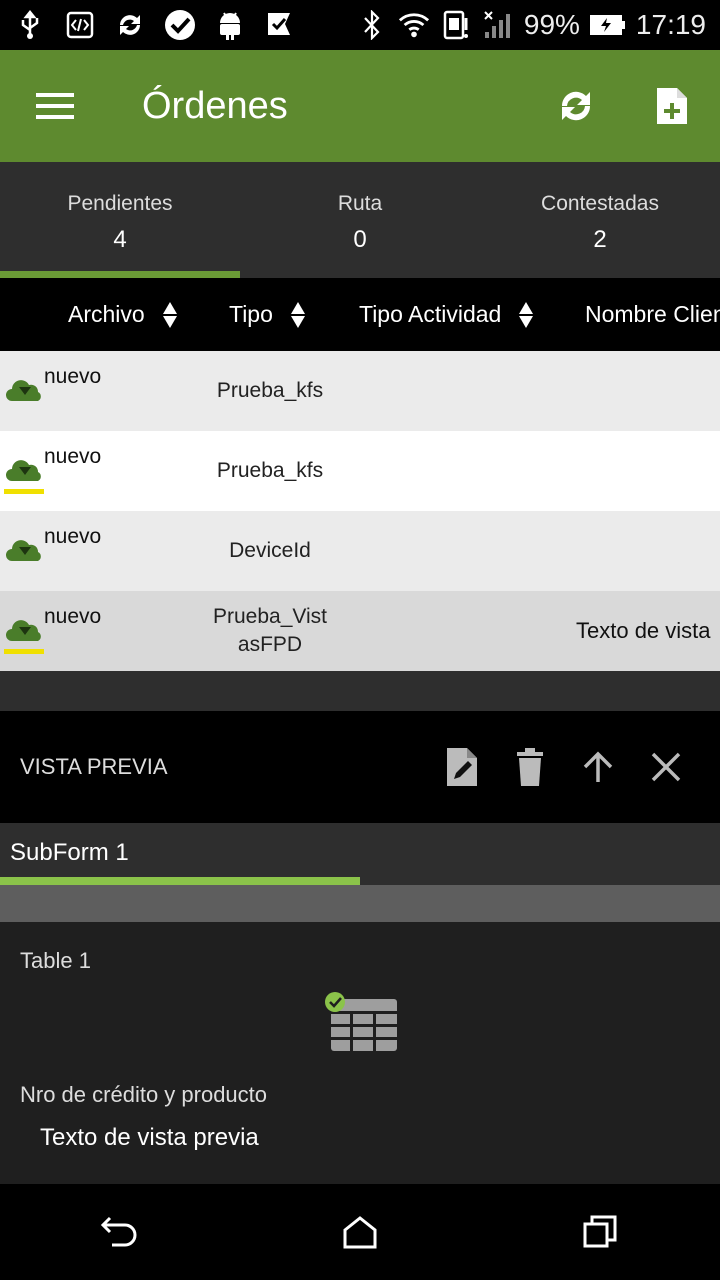 The image size is (720, 1280). What do you see at coordinates (120, 239) in the screenshot?
I see `tab-count: 4` at bounding box center [120, 239].